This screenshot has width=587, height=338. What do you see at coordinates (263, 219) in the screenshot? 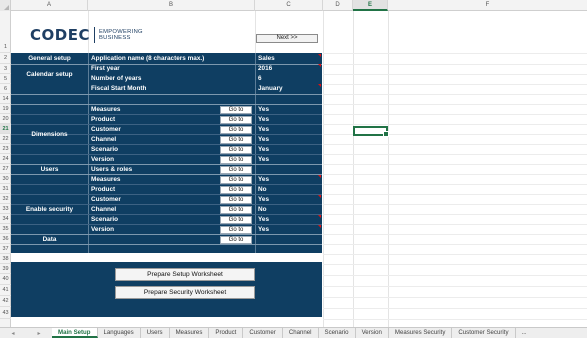
I see `security-scenario-value: Yes` at bounding box center [263, 219].